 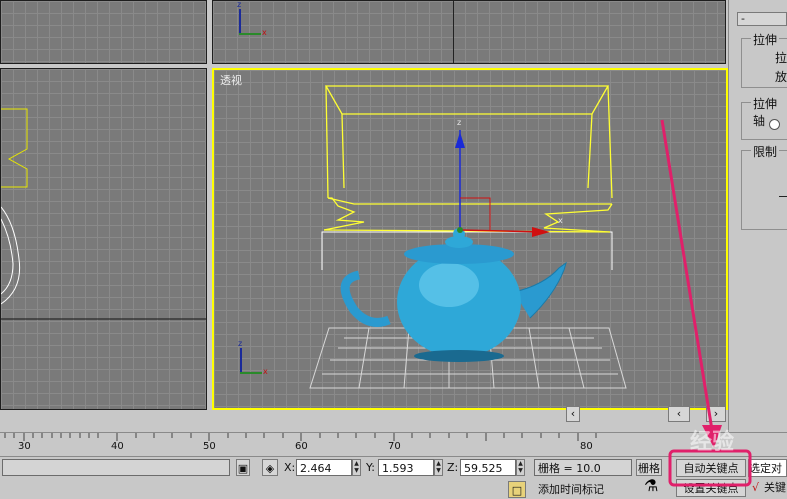 I want to click on highlight-annotation, so click(x=706, y=303).